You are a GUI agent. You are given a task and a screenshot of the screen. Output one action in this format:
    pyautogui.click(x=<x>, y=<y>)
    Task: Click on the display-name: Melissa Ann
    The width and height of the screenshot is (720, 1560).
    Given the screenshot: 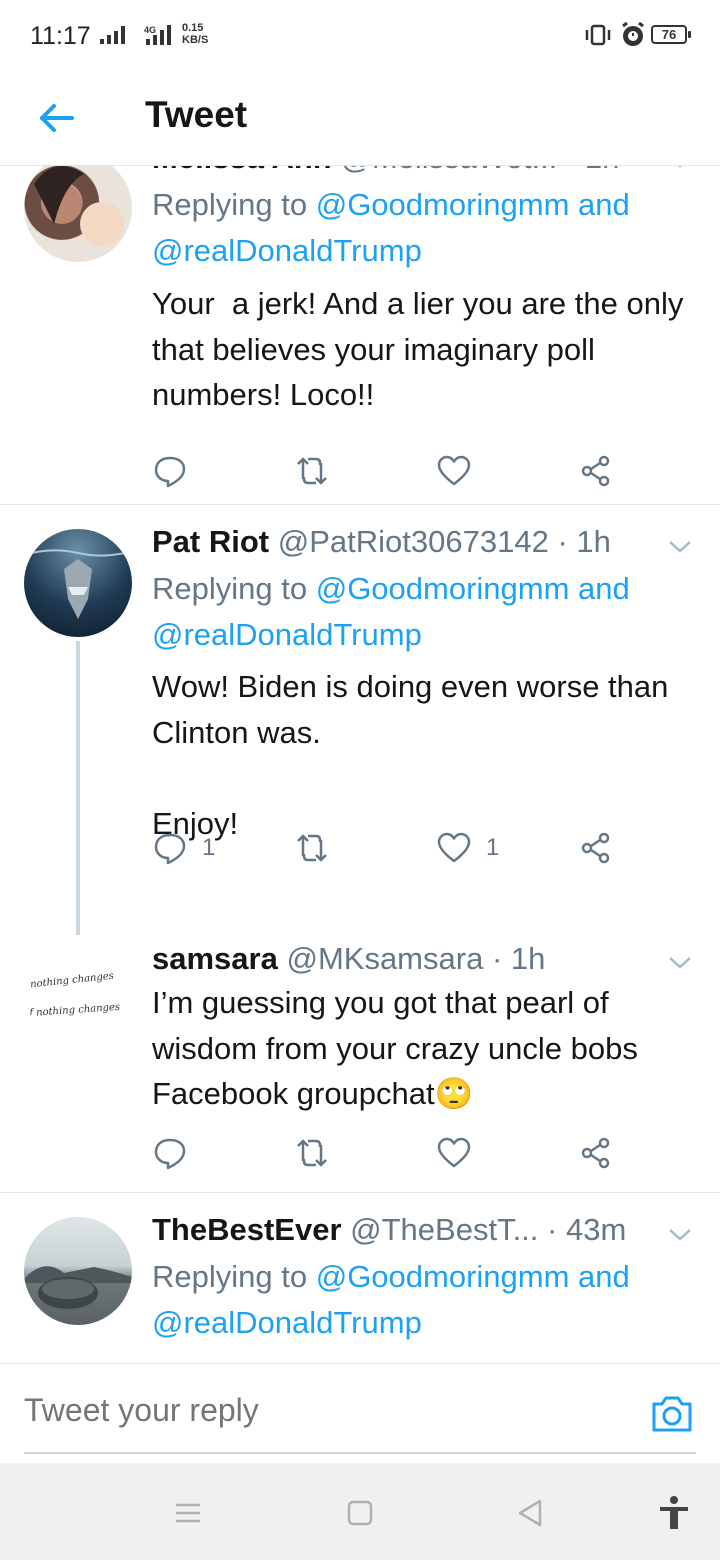 What is the action you would take?
    pyautogui.click(x=242, y=170)
    